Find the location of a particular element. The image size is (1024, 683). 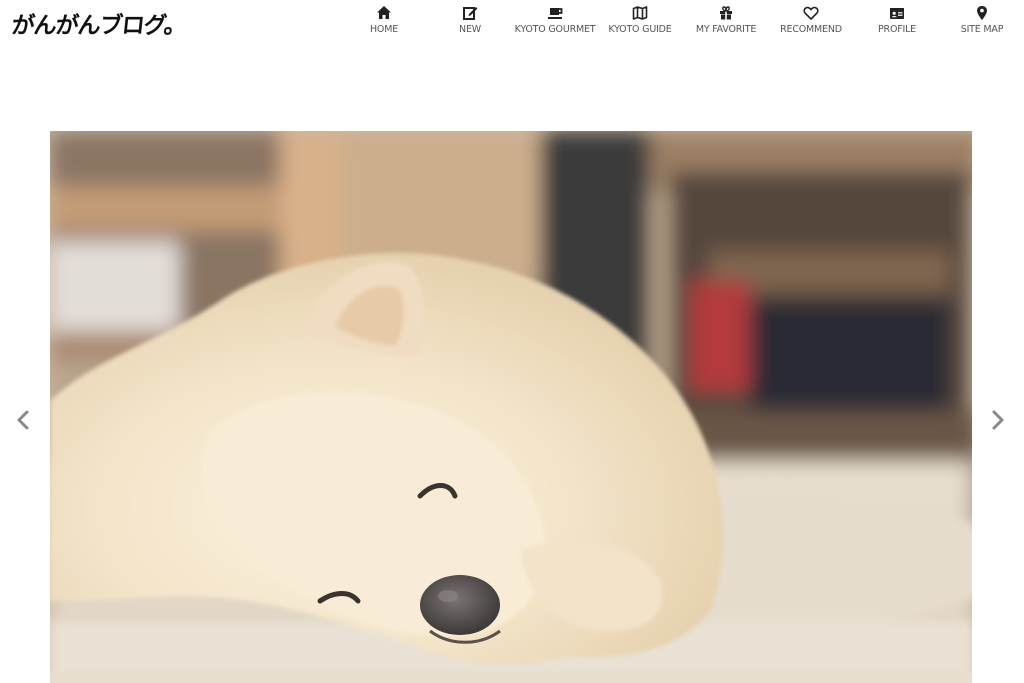

nav-label-new: NEW is located at coordinates (470, 29).